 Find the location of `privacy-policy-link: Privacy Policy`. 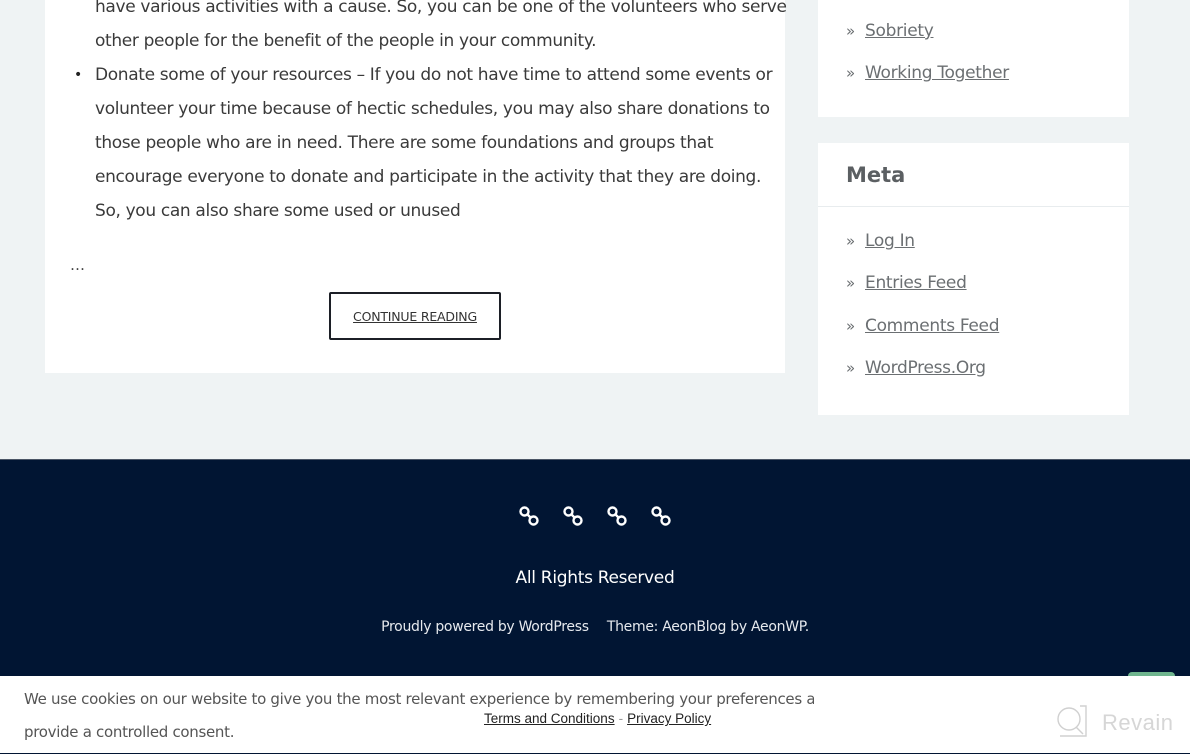

privacy-policy-link: Privacy Policy is located at coordinates (669, 718).